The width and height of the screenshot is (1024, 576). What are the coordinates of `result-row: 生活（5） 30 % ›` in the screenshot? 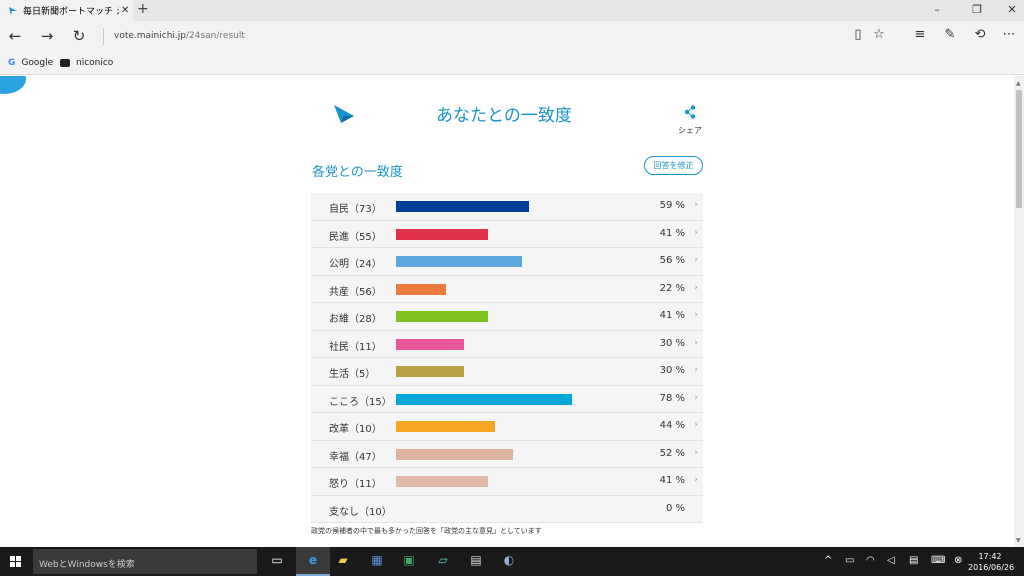 It's located at (507, 372).